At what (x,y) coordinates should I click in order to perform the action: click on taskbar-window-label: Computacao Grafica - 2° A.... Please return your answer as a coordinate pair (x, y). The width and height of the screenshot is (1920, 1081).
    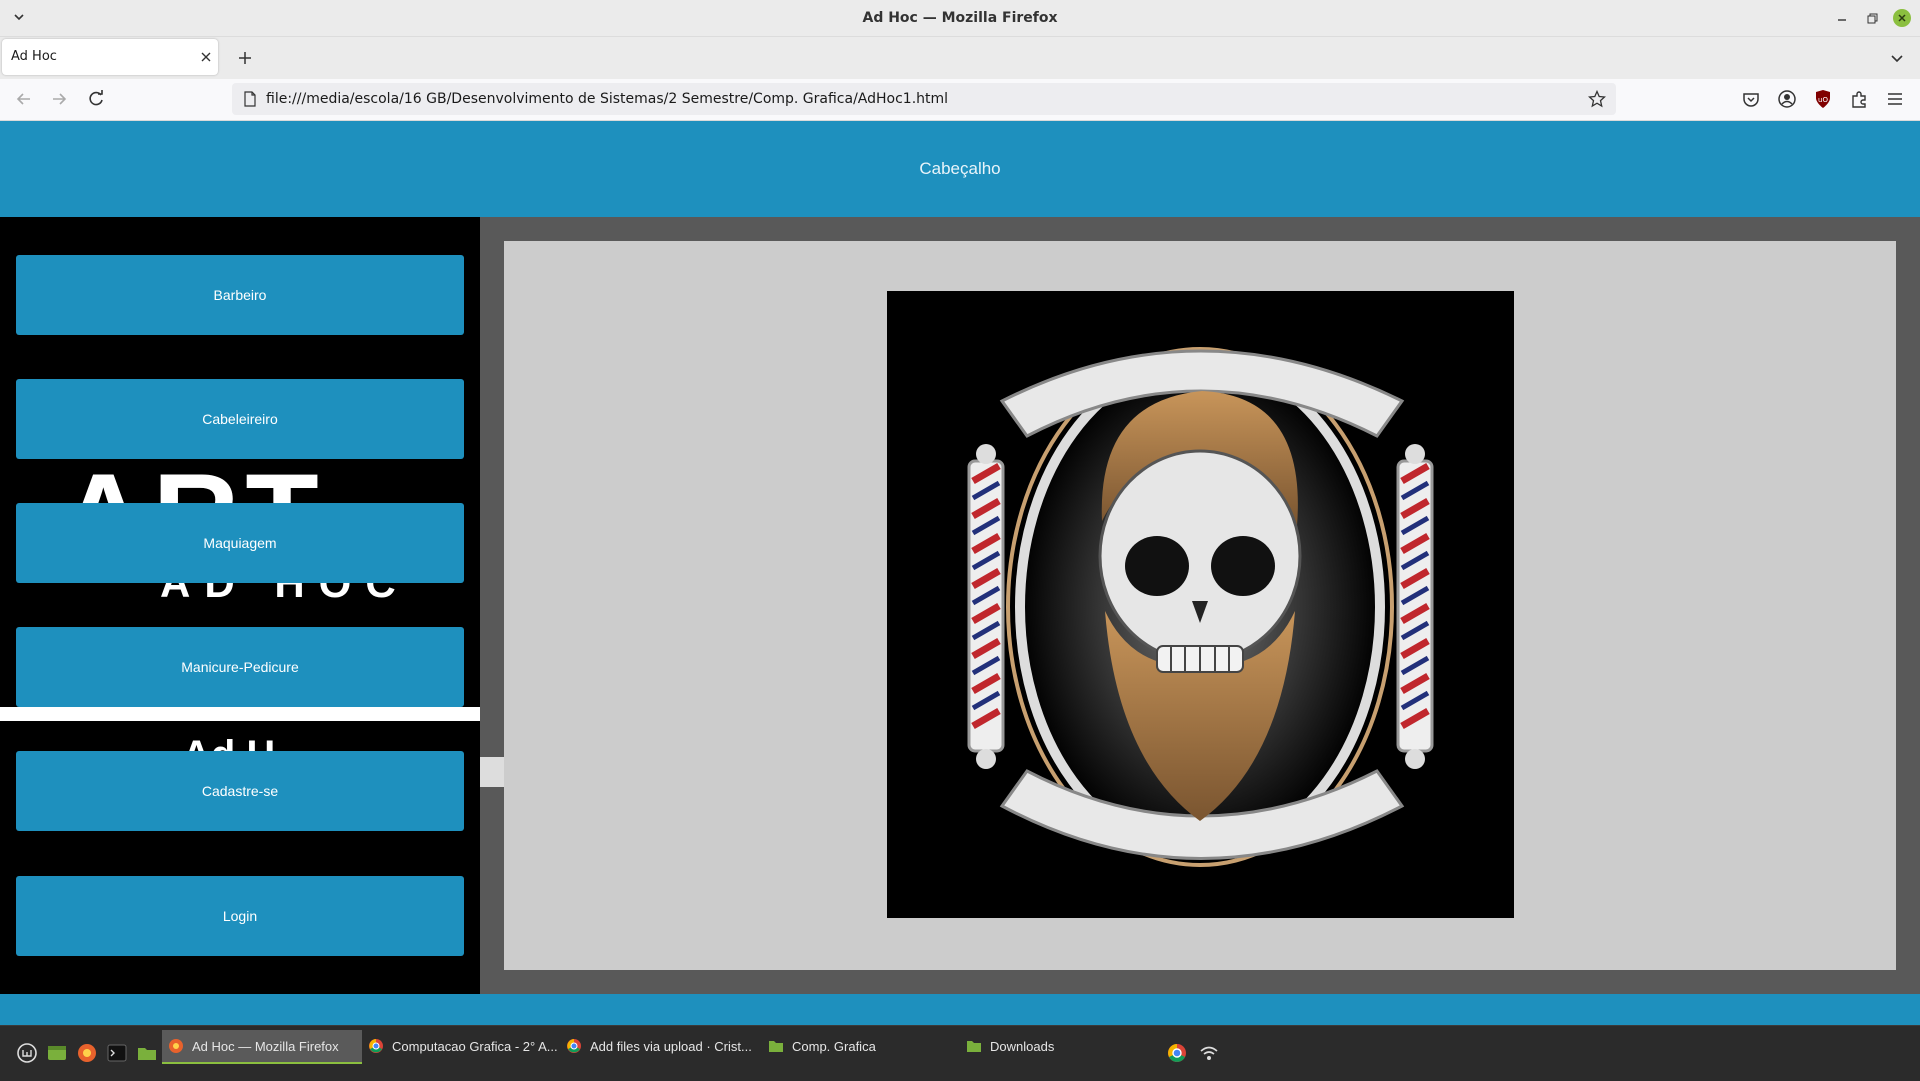
    Looking at the image, I should click on (475, 1046).